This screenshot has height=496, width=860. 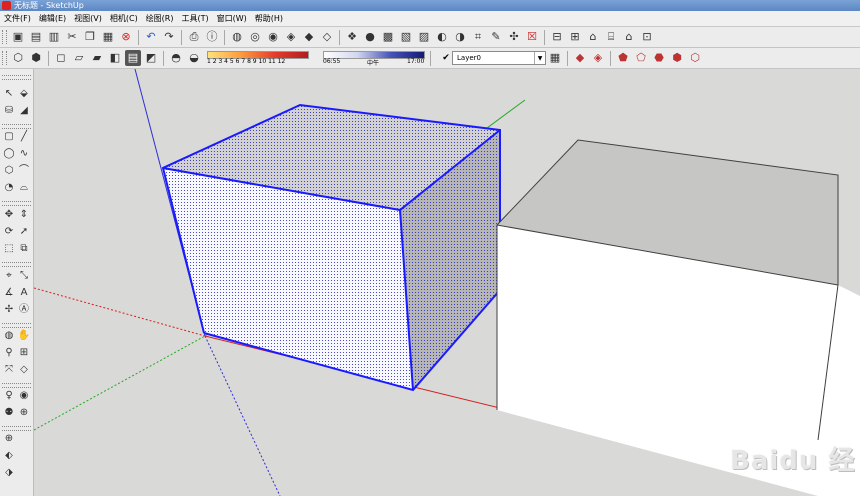 What do you see at coordinates (496, 37) in the screenshot?
I see `text-tool-icon: ✎` at bounding box center [496, 37].